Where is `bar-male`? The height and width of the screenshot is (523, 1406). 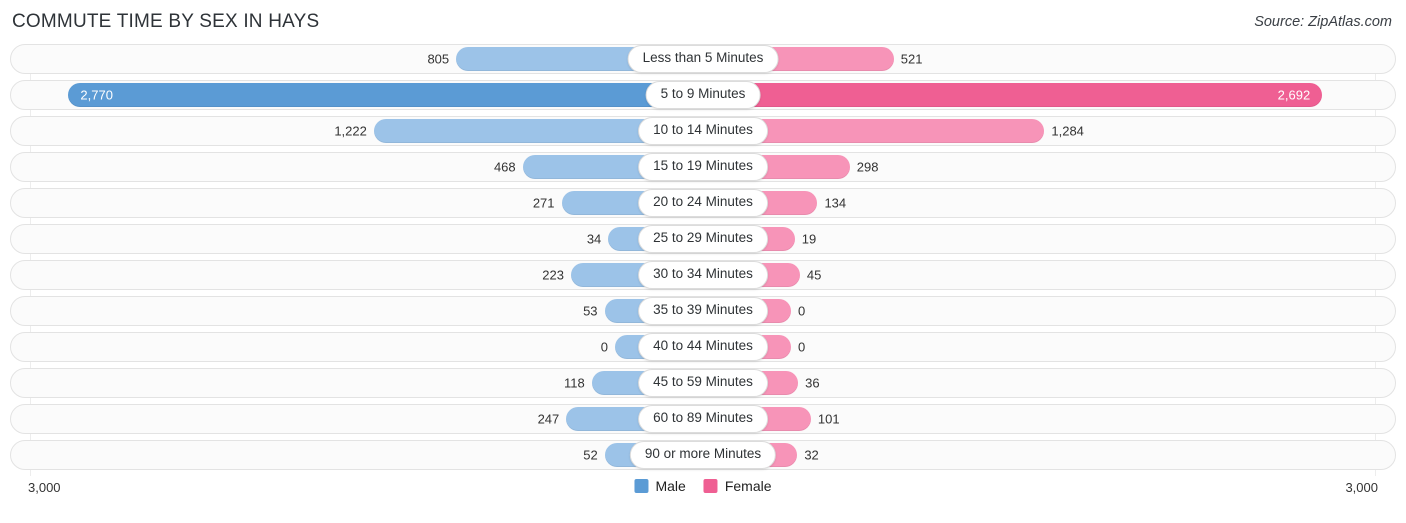 bar-male is located at coordinates (385, 95).